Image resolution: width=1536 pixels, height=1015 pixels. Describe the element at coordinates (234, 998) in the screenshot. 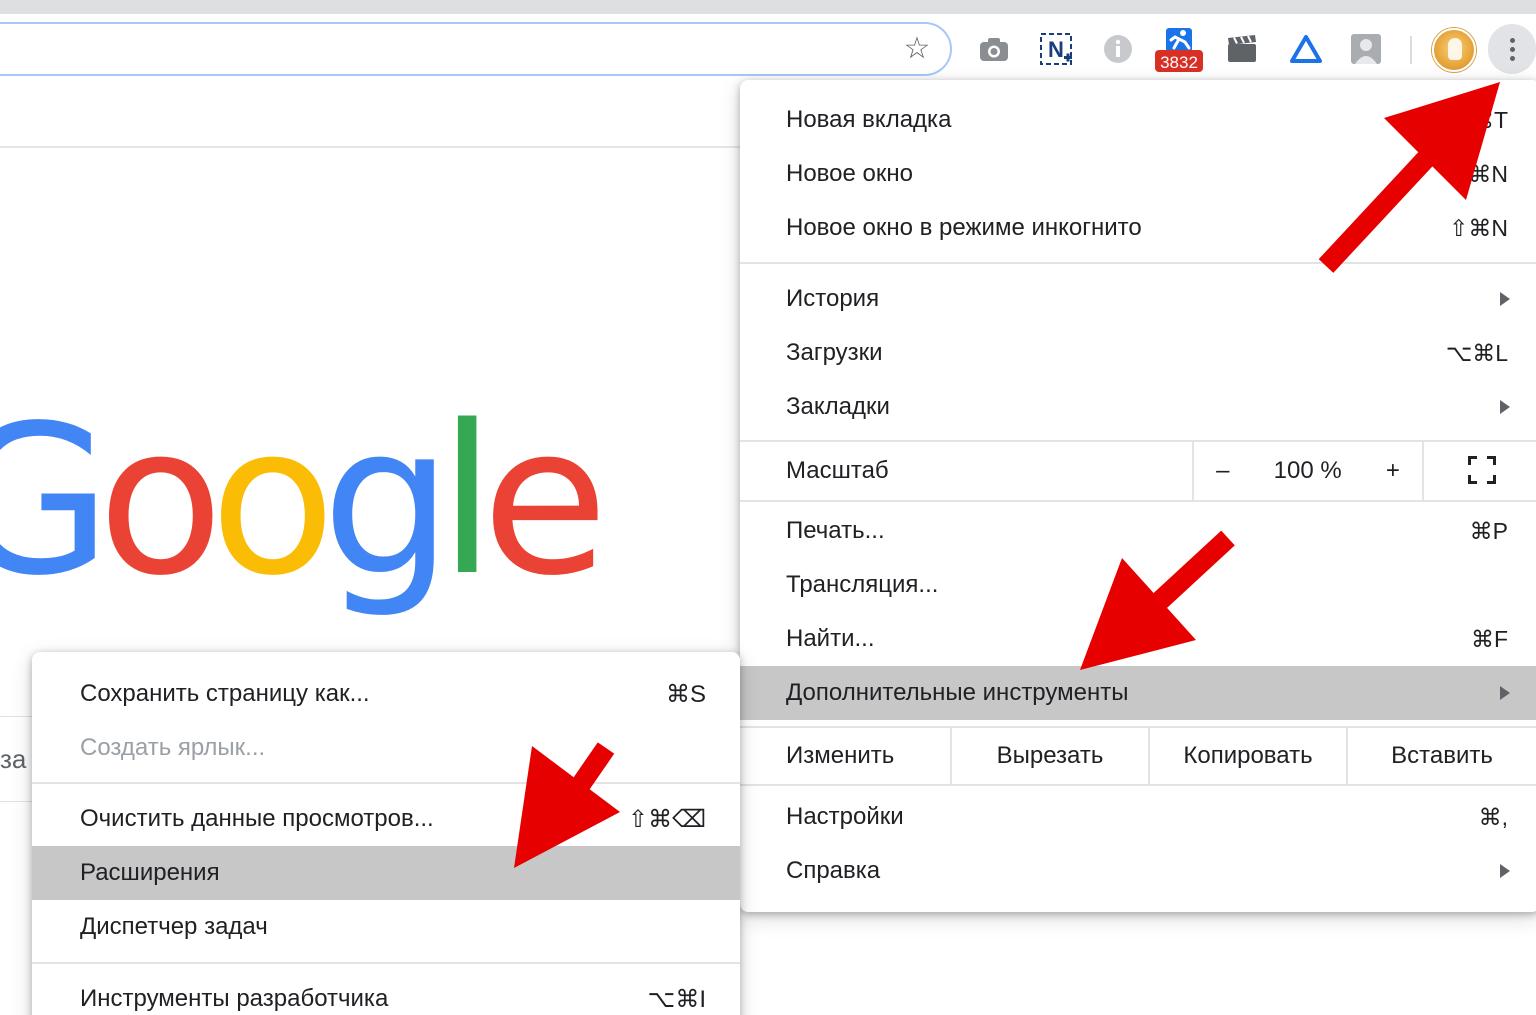

I see `menu-item-label: Инструменты разработчика` at that location.